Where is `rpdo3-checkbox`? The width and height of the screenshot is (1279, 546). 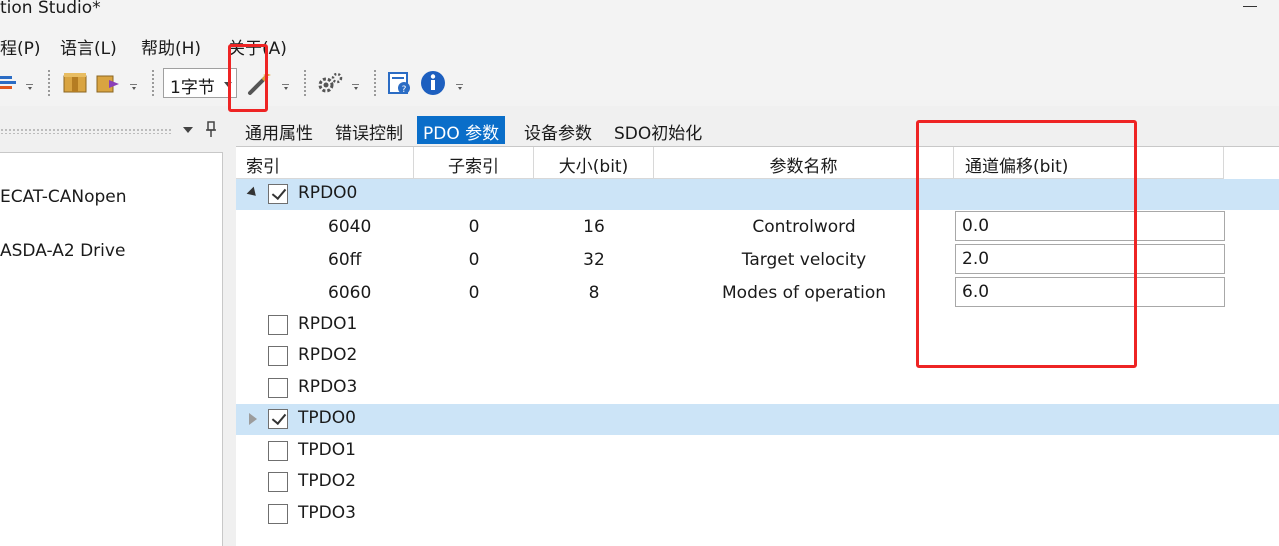
rpdo3-checkbox is located at coordinates (278, 388).